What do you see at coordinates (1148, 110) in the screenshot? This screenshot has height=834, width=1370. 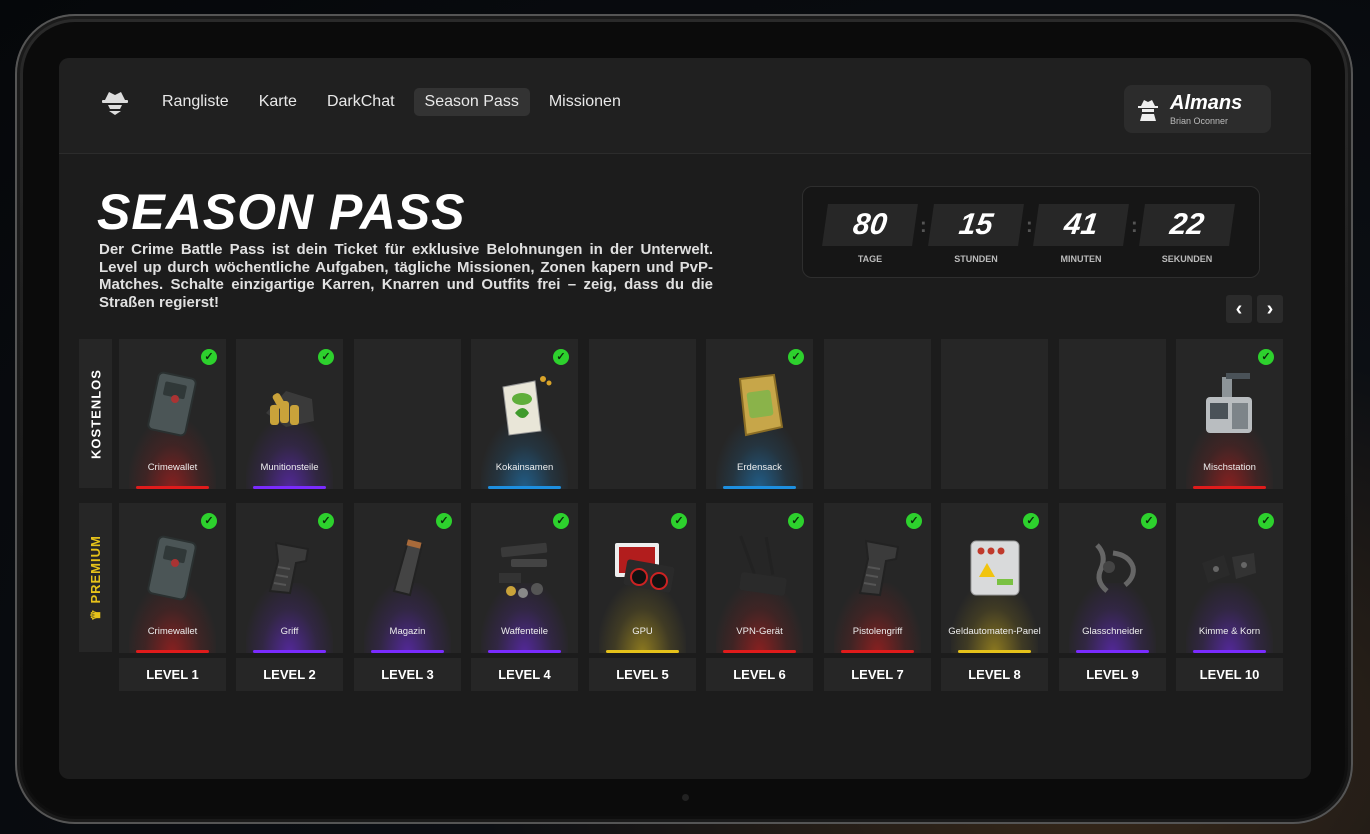 I see `spy-avatar-icon` at bounding box center [1148, 110].